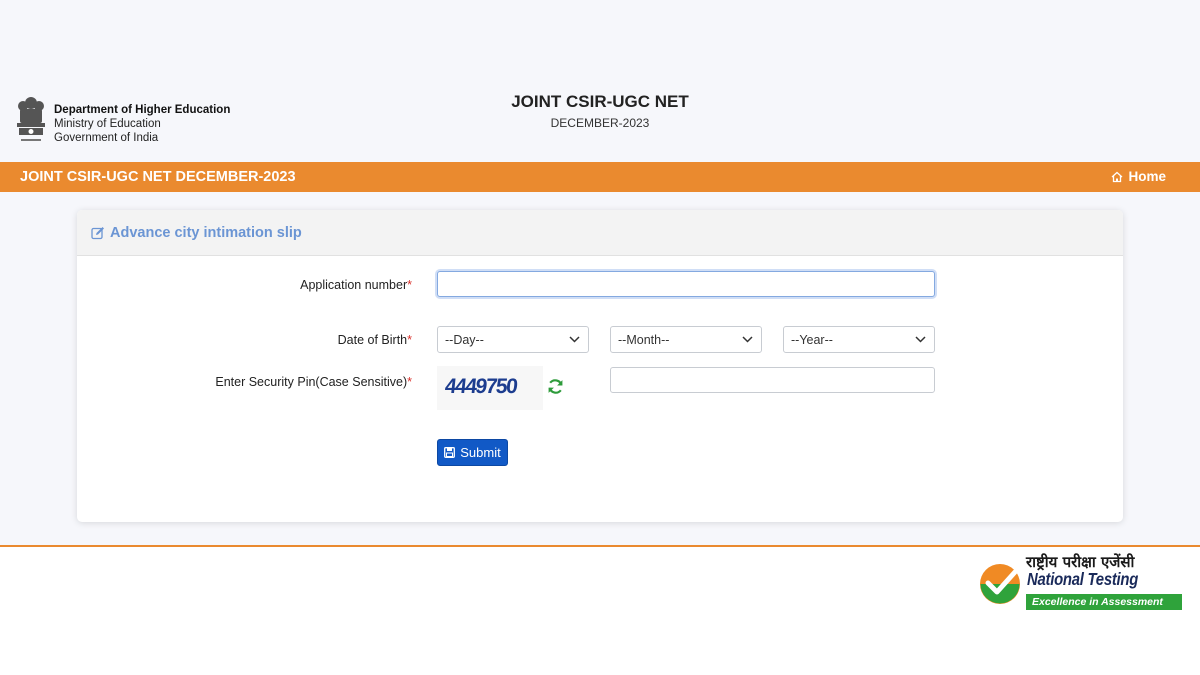 This screenshot has width=1200, height=675. Describe the element at coordinates (97, 232) in the screenshot. I see `edit-icon` at that location.